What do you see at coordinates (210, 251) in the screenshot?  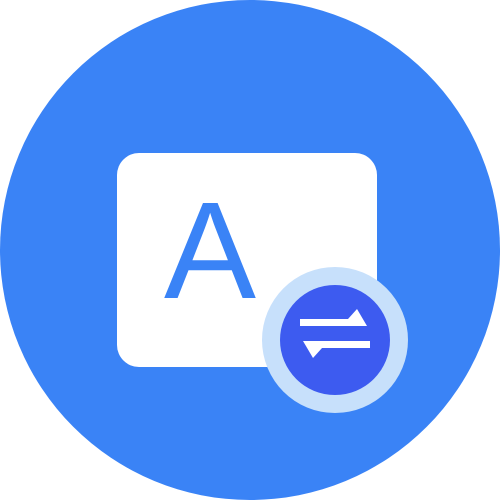 I see `card-letter: A` at bounding box center [210, 251].